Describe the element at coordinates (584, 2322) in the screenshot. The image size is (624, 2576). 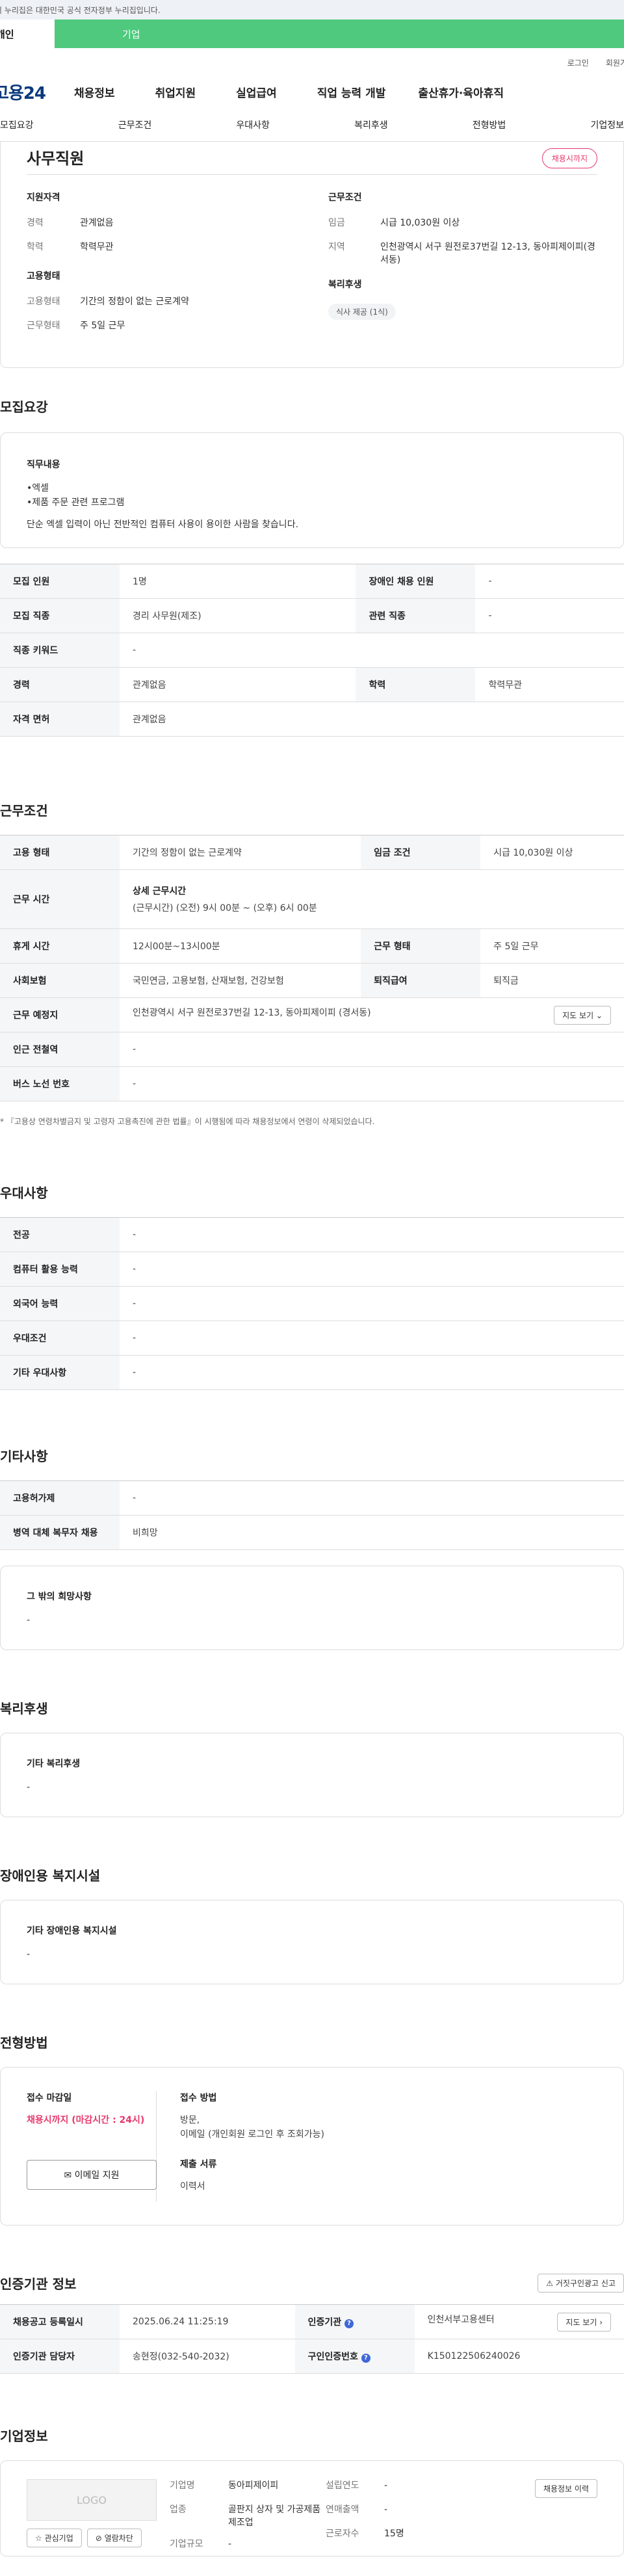
I see `cert-map-button: 지도 보기 ›` at that location.